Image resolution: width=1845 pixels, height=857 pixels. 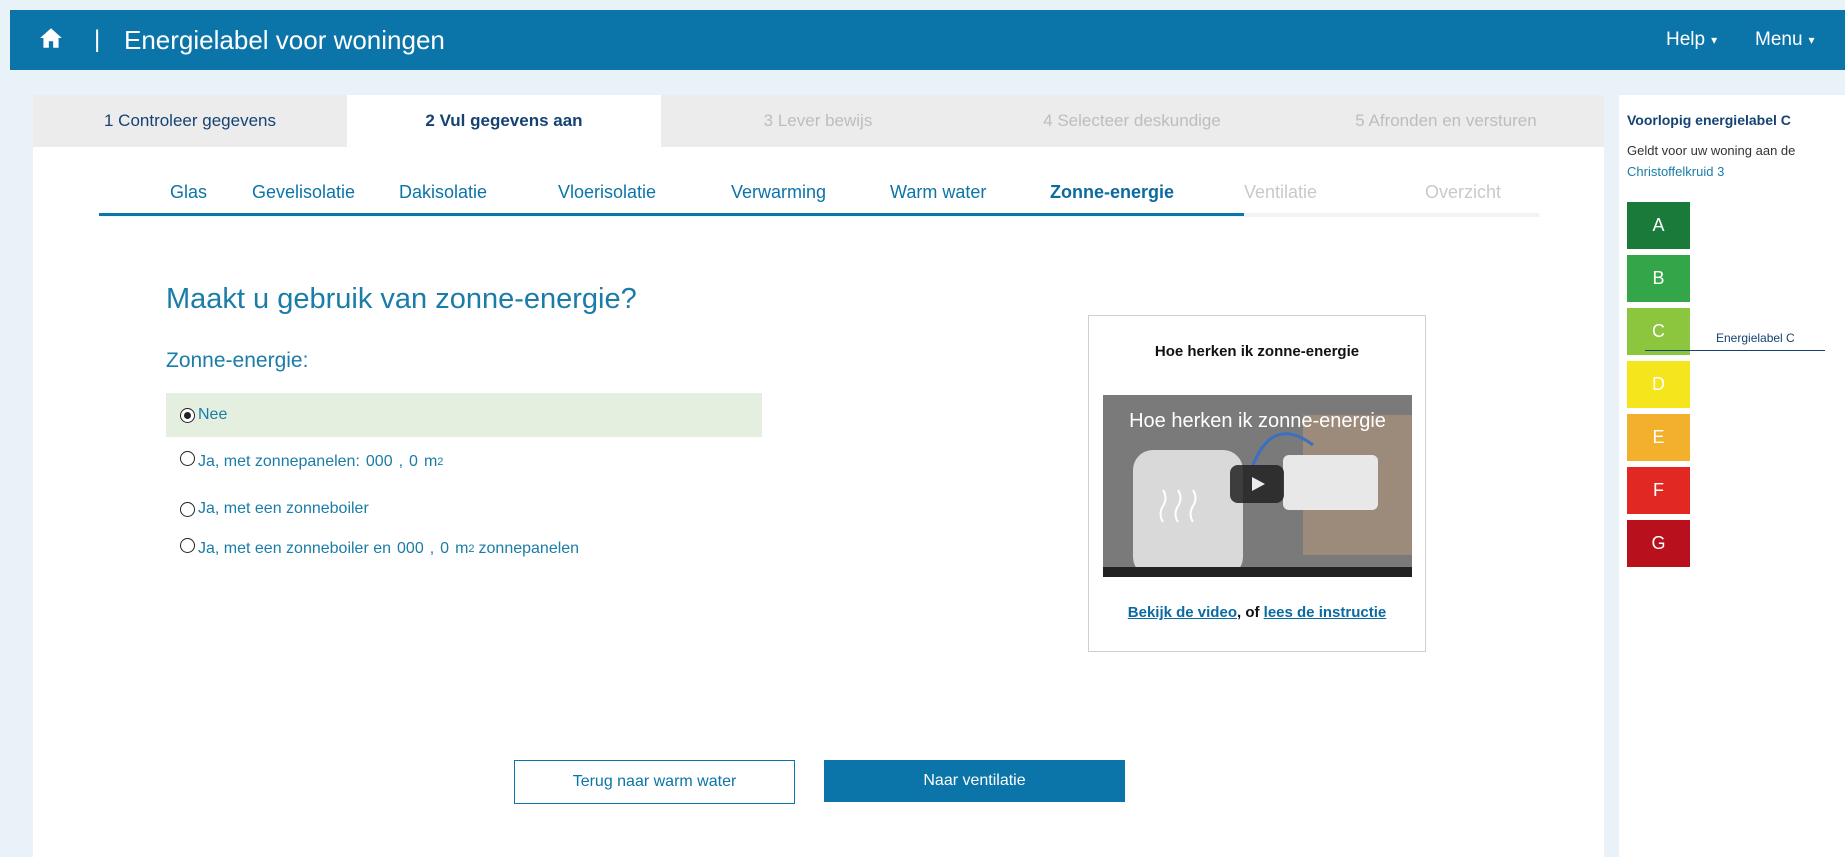 What do you see at coordinates (303, 192) in the screenshot?
I see `tab-gevelisolatie: Gevelisolatie` at bounding box center [303, 192].